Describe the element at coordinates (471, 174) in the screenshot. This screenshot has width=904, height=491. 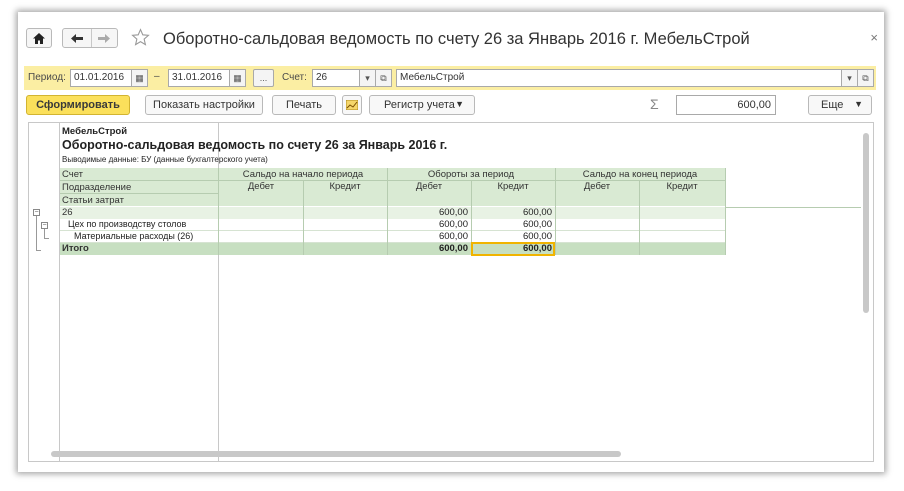
I see `group-turnover: Обороты за период` at that location.